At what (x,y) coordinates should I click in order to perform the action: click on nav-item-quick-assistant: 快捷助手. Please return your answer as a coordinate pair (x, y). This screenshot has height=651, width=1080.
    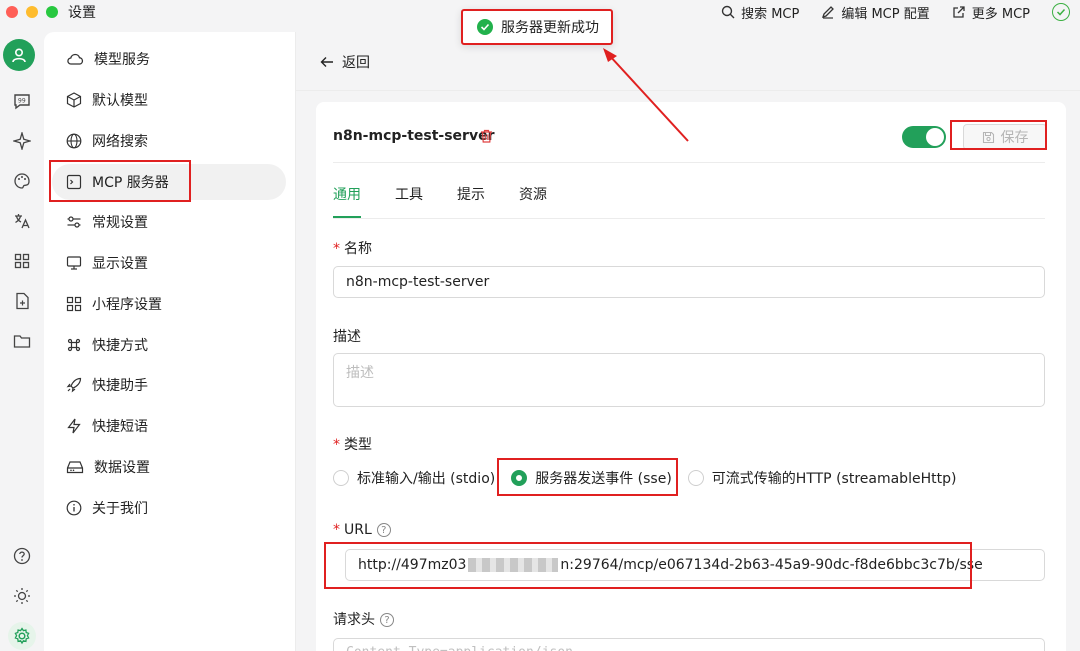
    Looking at the image, I should click on (169, 385).